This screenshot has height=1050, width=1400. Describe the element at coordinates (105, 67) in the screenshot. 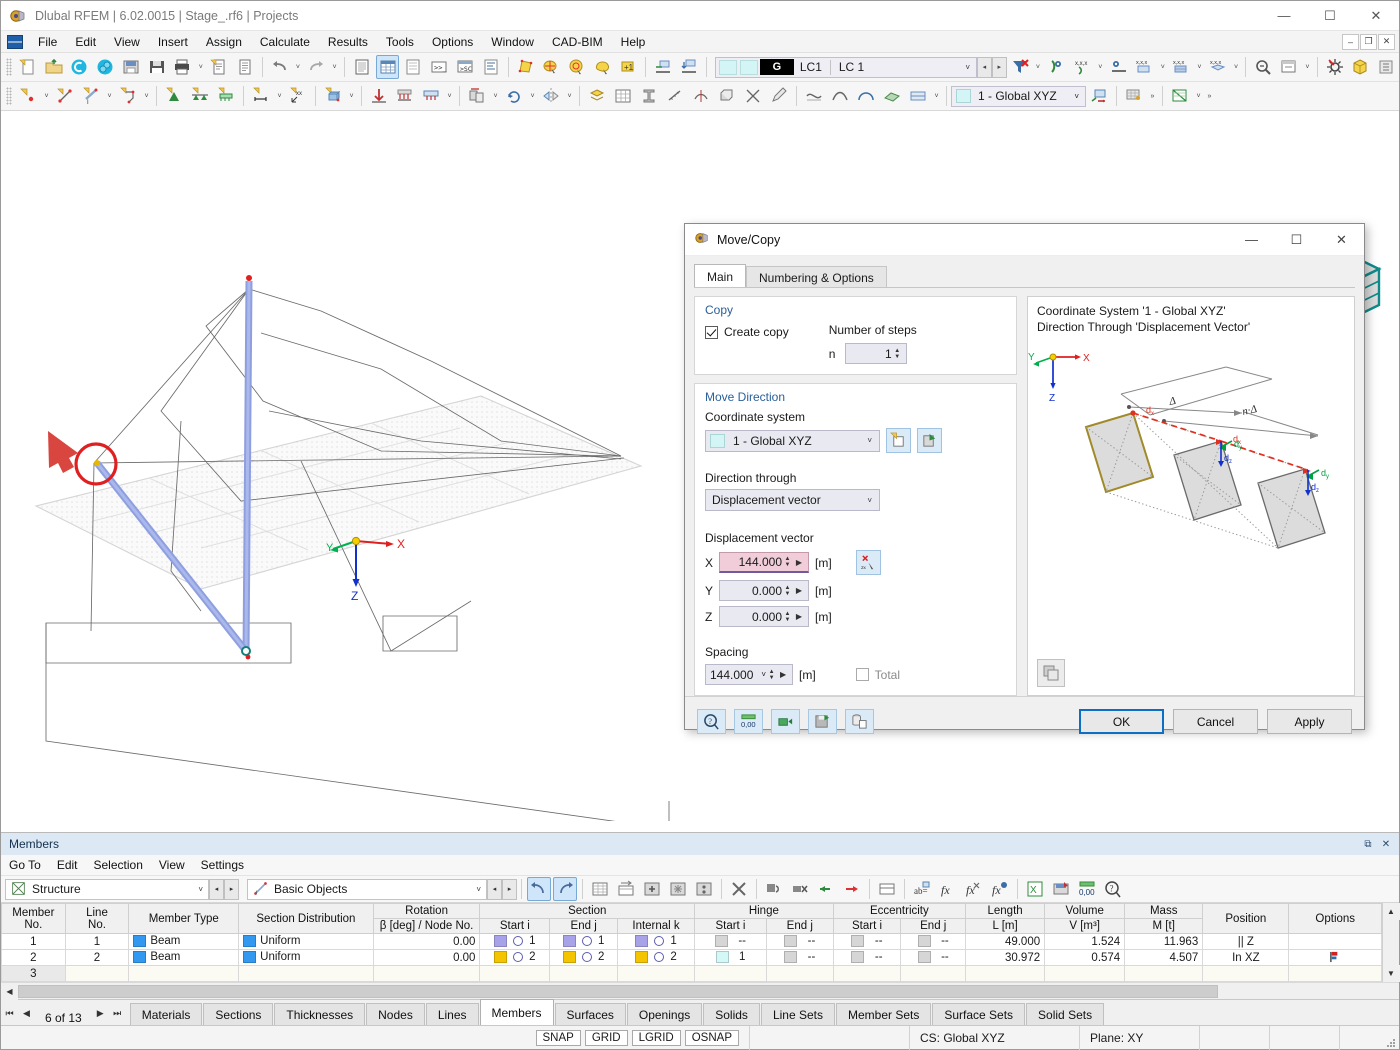

I see `model-cloud-icon` at that location.